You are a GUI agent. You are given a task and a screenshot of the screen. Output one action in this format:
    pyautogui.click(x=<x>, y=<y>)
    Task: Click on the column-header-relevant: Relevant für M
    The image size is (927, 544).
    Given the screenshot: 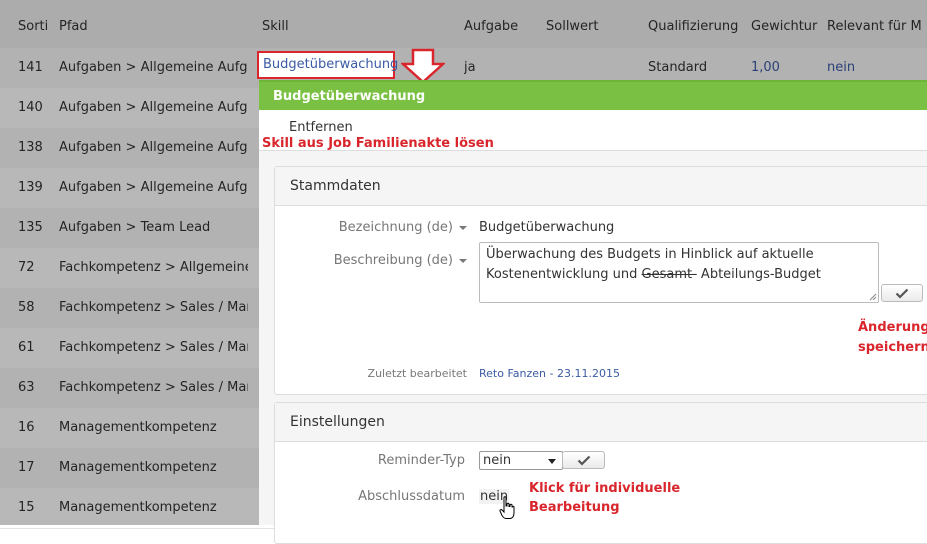 What is the action you would take?
    pyautogui.click(x=877, y=24)
    